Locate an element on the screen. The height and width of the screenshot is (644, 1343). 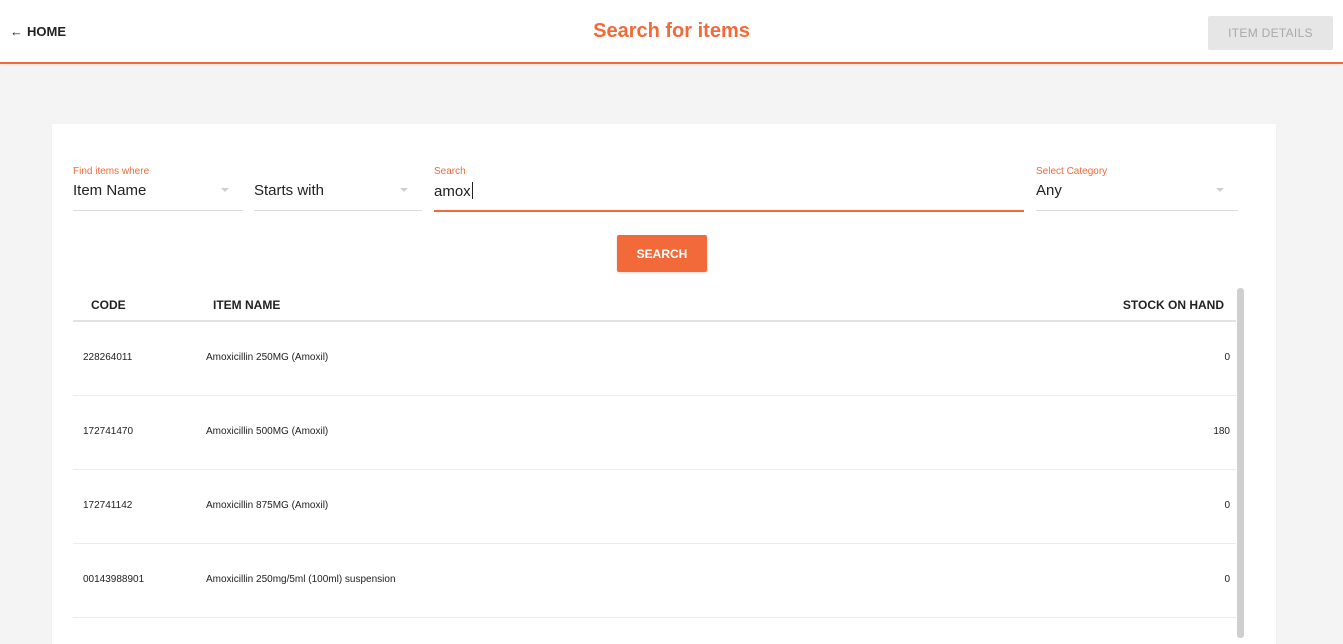
find-items-label: Find items where is located at coordinates (111, 171).